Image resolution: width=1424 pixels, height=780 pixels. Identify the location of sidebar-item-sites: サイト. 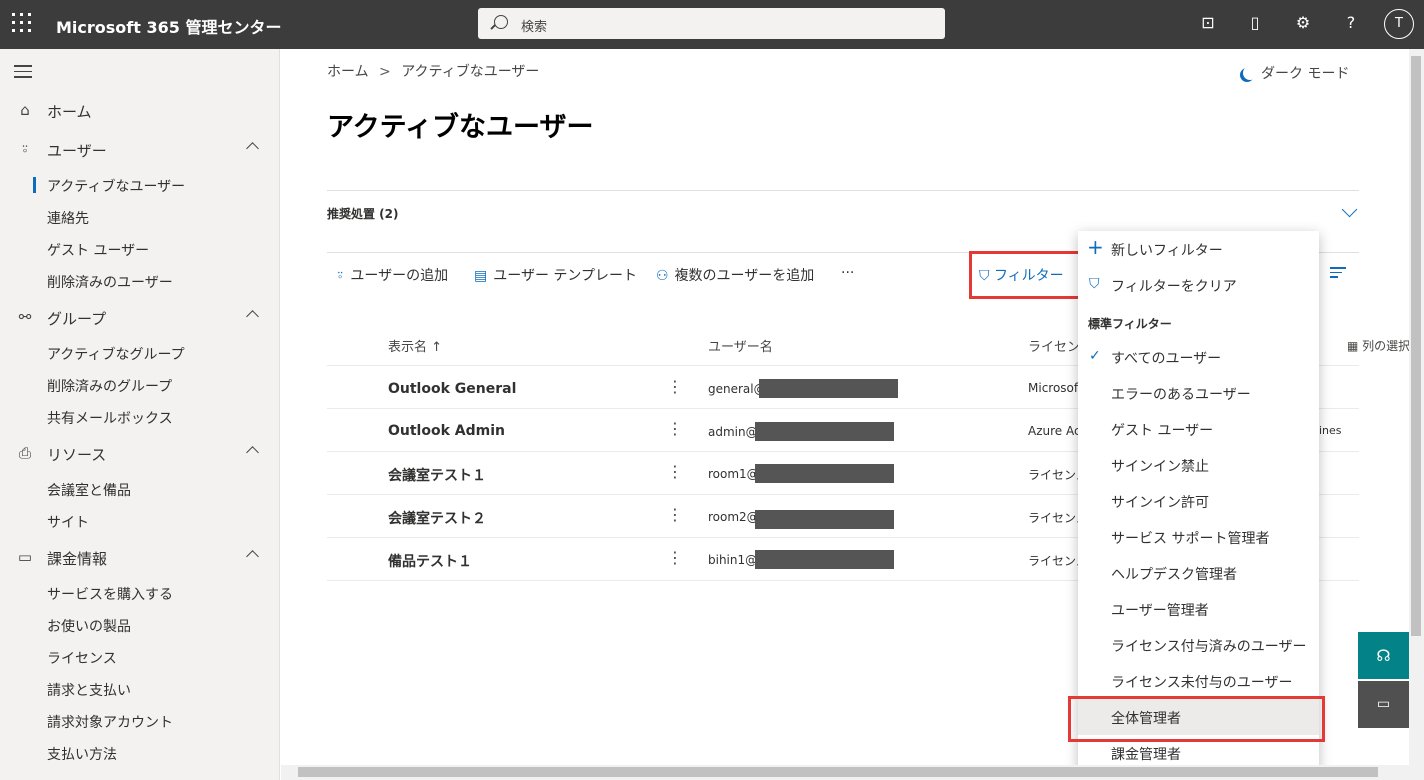
(68, 522).